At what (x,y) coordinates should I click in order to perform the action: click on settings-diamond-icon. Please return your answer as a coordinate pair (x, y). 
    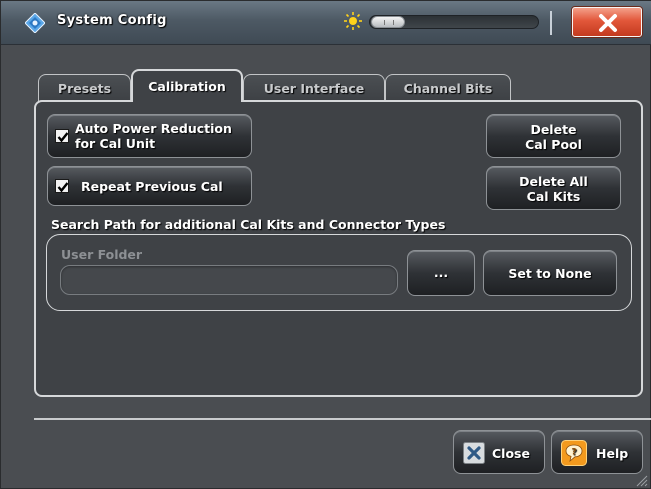
    Looking at the image, I should click on (35, 23).